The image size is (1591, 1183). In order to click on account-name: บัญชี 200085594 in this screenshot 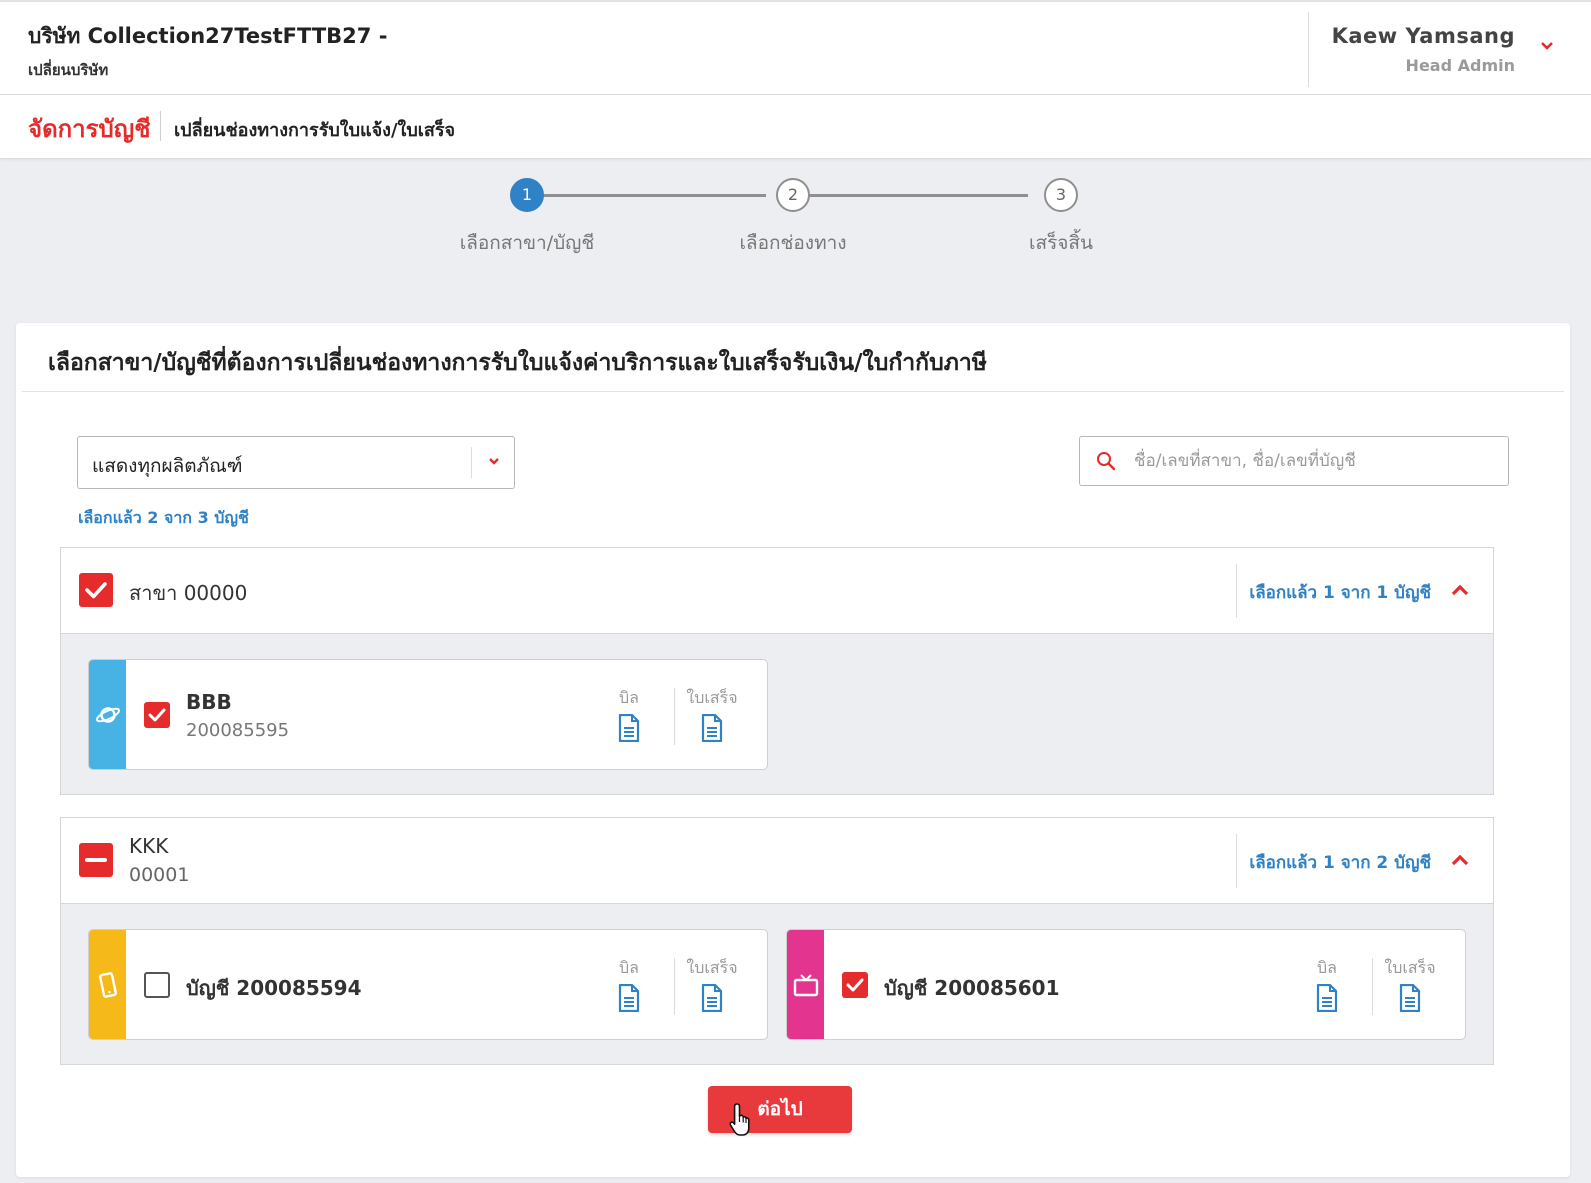, I will do `click(274, 988)`.